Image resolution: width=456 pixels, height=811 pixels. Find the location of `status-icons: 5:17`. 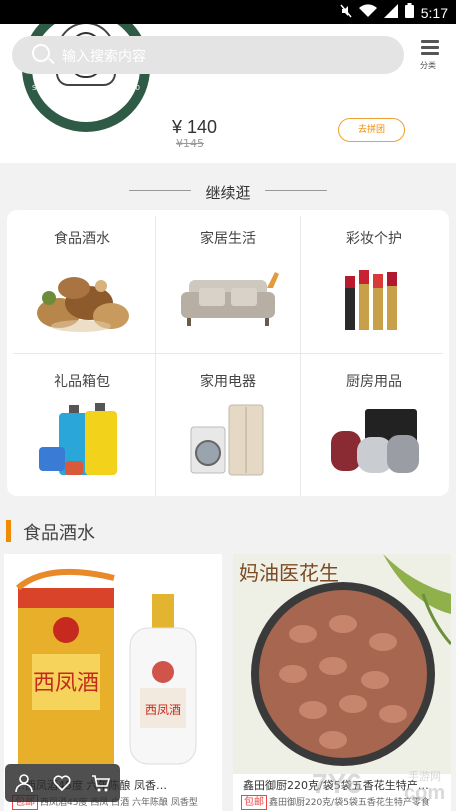

status-icons: 5:17 is located at coordinates (394, 12).